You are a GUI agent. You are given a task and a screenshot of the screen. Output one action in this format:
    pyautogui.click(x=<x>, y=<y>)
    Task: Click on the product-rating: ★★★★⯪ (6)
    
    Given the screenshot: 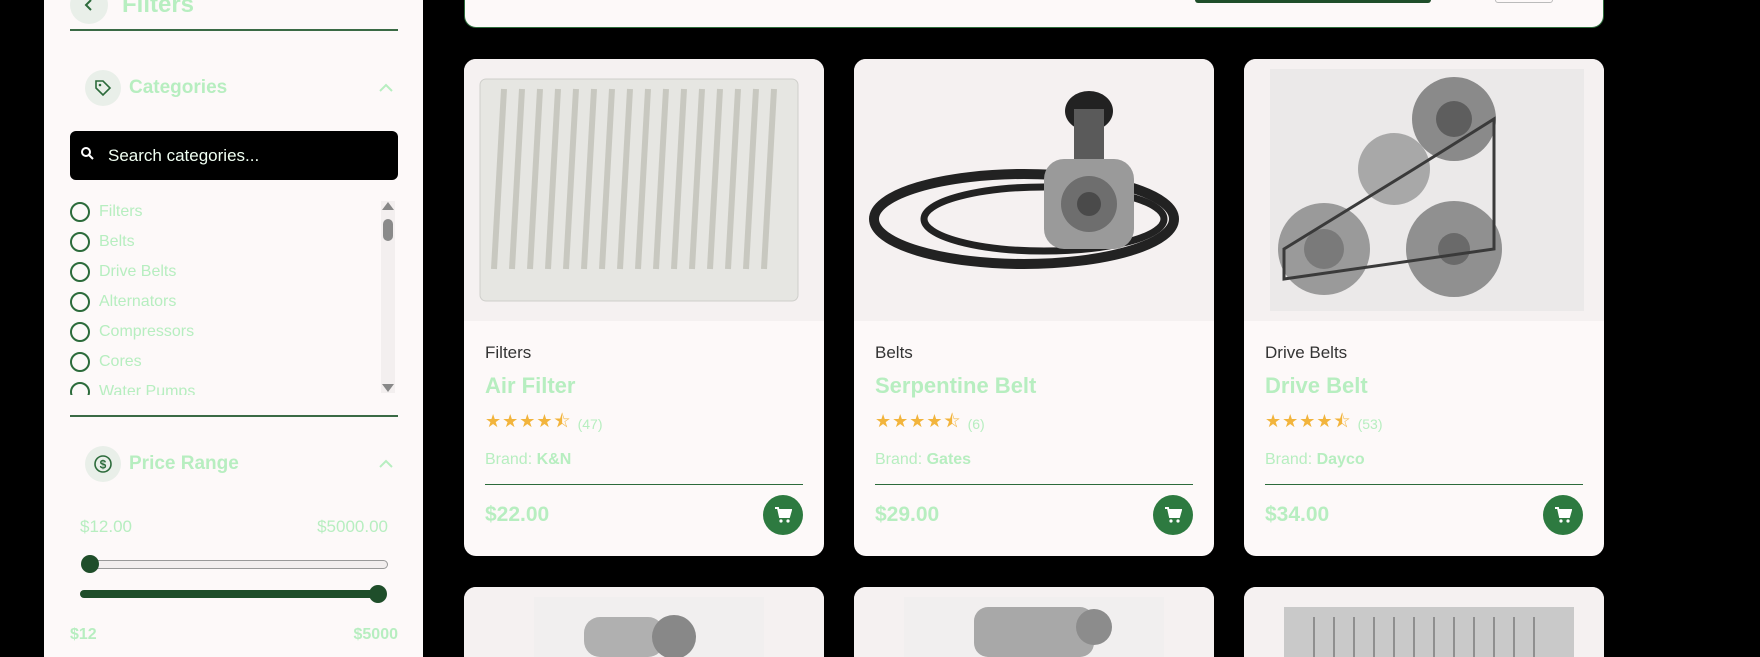 What is the action you would take?
    pyautogui.click(x=1034, y=424)
    